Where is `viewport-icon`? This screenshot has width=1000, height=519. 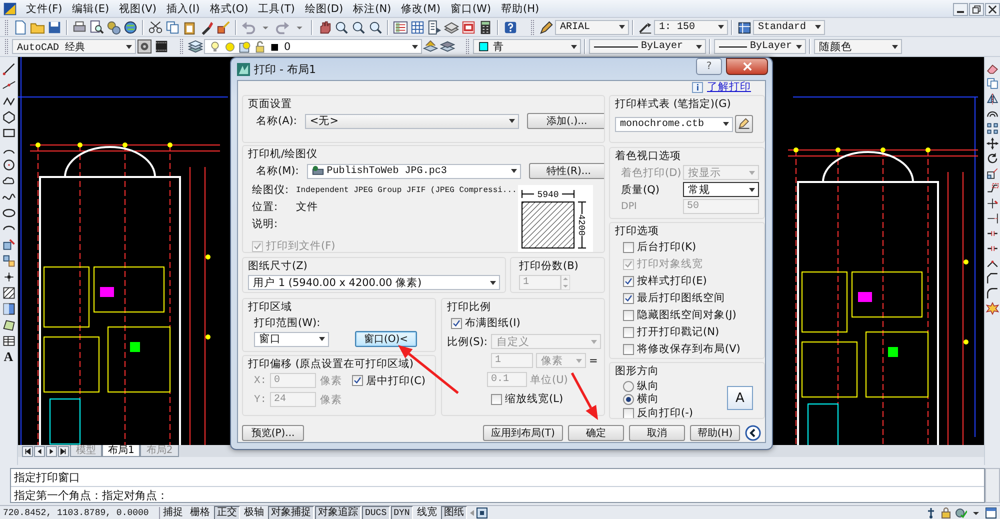 viewport-icon is located at coordinates (482, 512).